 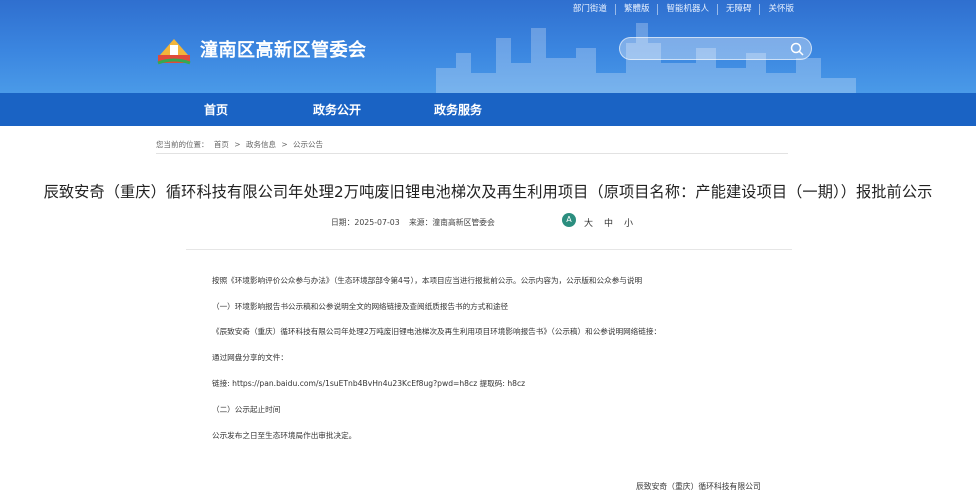 I want to click on search-box, so click(x=715, y=48).